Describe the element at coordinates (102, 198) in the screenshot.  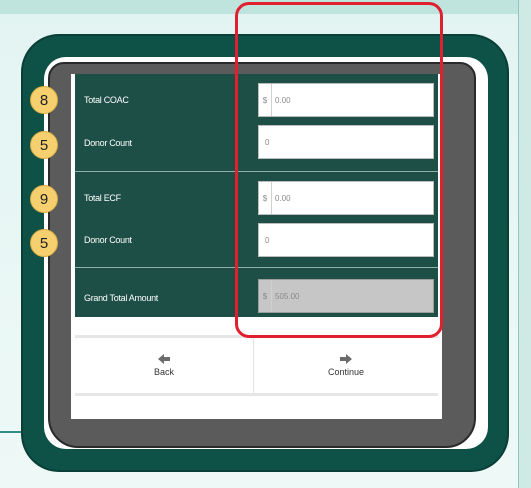
I see `total-ecf-label: Total ECF` at that location.